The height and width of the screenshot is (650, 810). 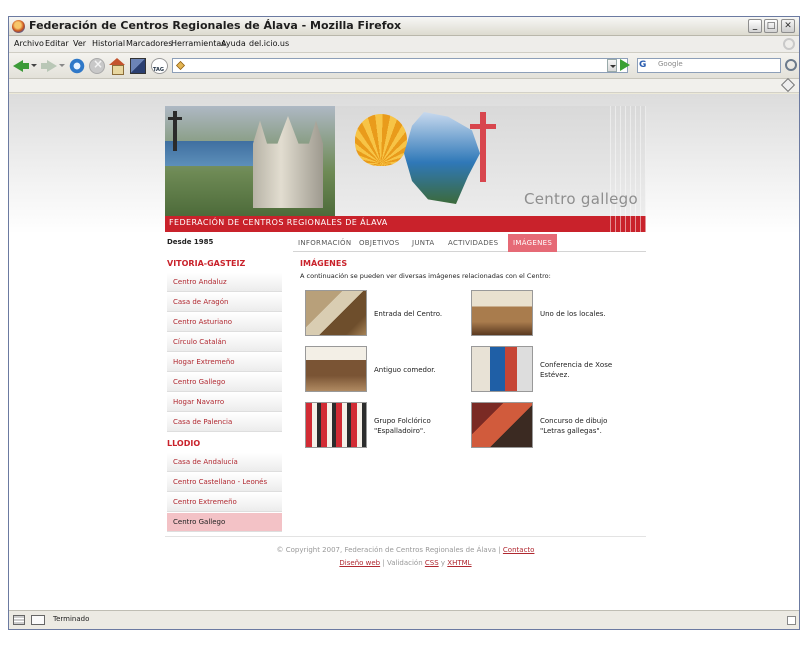 What do you see at coordinates (224, 342) in the screenshot?
I see `sidebar-item-circulo-catalan: Círculo Catalán` at bounding box center [224, 342].